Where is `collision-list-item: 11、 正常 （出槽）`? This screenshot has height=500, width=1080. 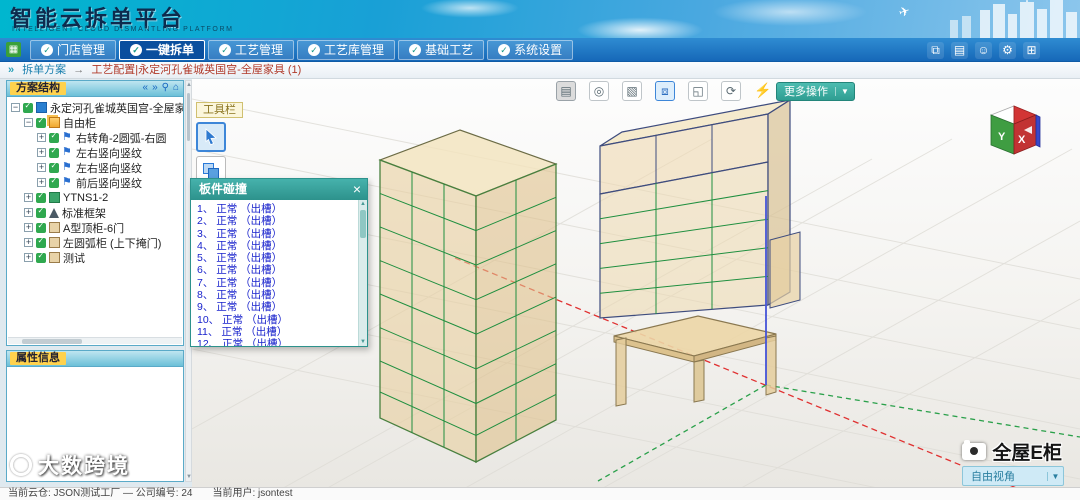
collision-list-item: 11、 正常 （出槽） is located at coordinates (280, 332).